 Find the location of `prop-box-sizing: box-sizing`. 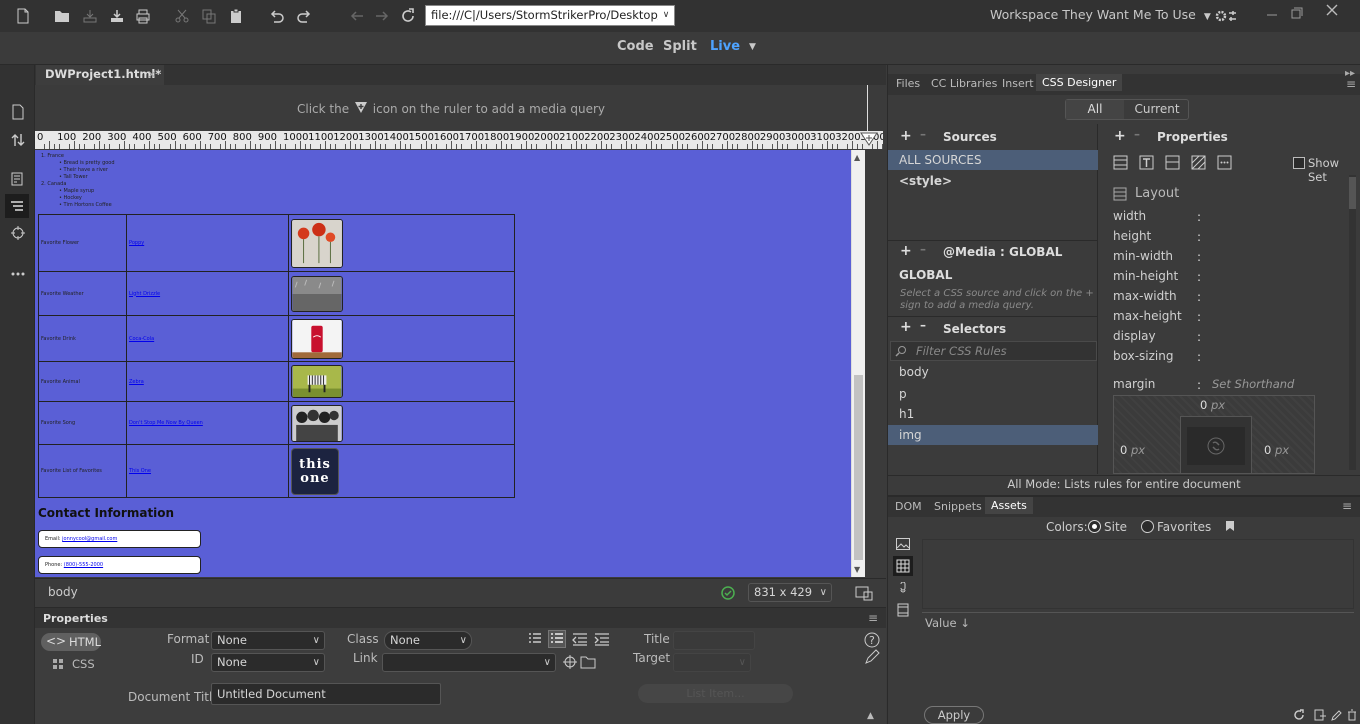

prop-box-sizing: box-sizing is located at coordinates (1143, 356).